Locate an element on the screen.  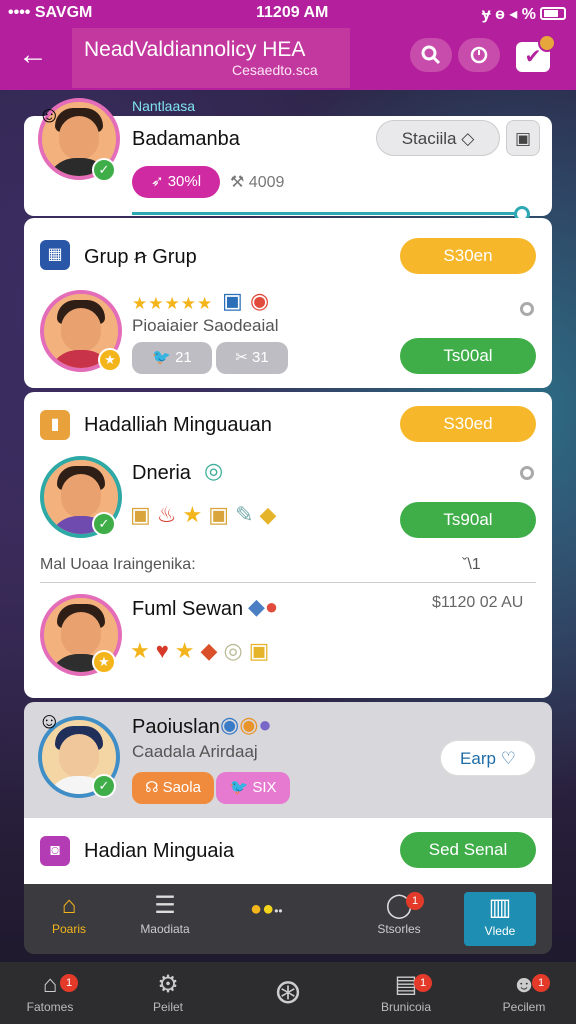
profile-tag-count-label: 4009 is located at coordinates (266, 182).